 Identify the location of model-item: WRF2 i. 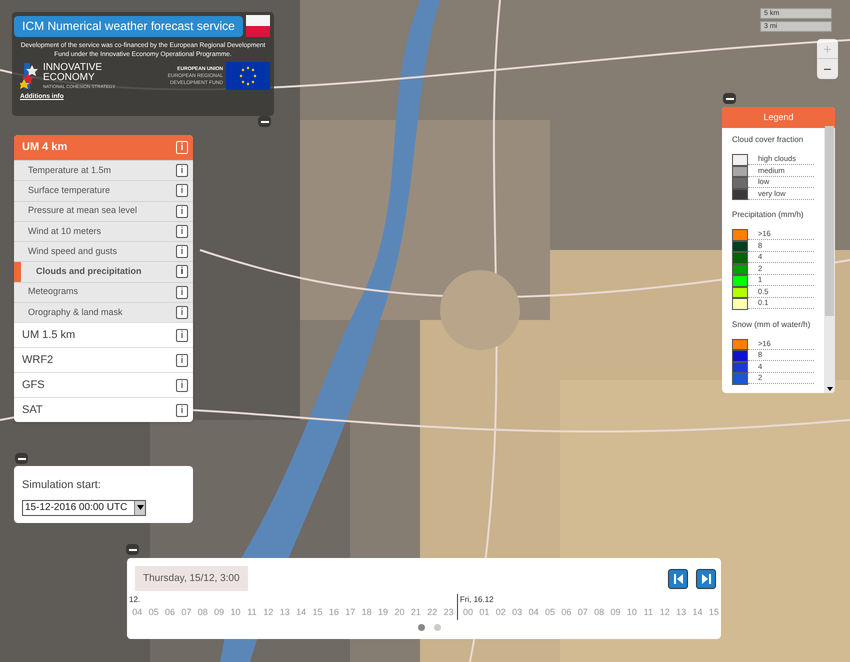
(103, 359).